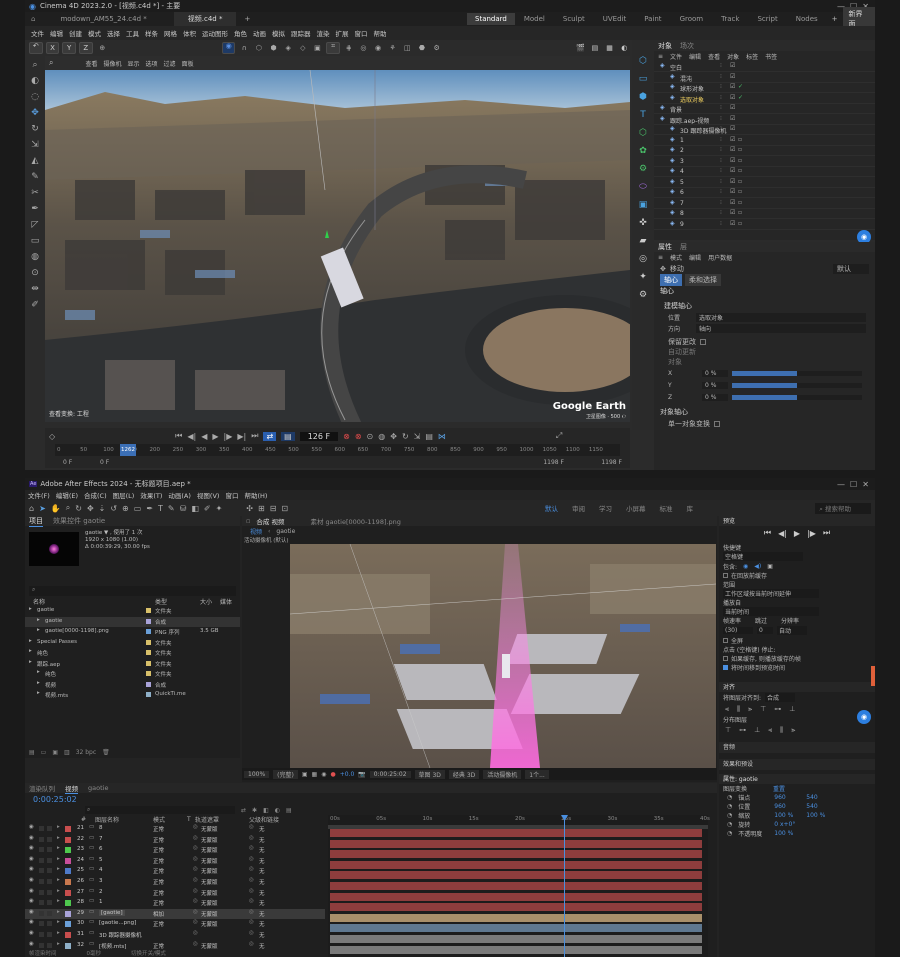 The image size is (900, 957). What do you see at coordinates (703, 342) in the screenshot?
I see `keep-changes-checkbox` at bounding box center [703, 342].